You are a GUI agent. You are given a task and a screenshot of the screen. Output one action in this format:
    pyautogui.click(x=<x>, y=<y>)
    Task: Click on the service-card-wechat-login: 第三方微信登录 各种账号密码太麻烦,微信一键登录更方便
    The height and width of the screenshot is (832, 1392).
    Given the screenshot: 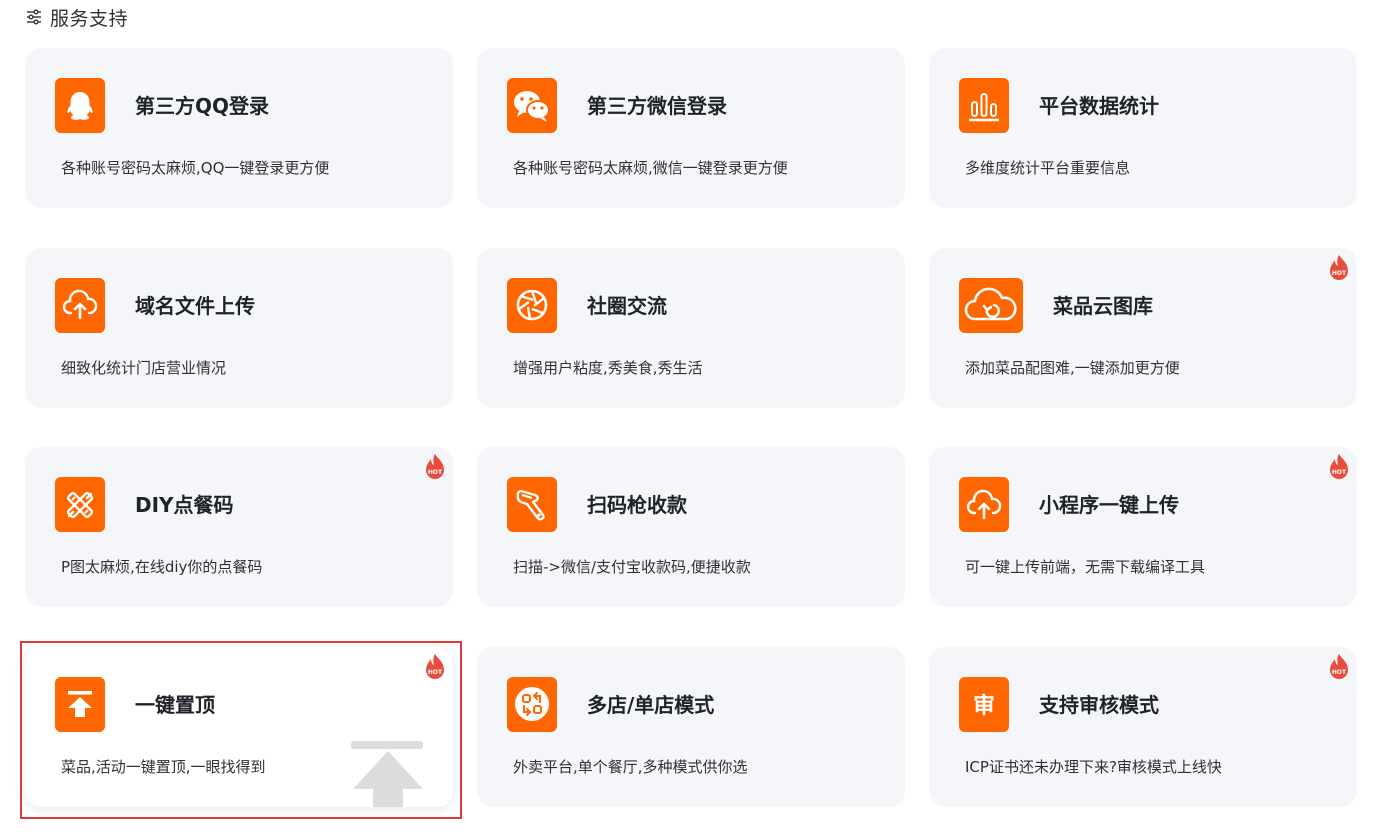 What is the action you would take?
    pyautogui.click(x=691, y=128)
    